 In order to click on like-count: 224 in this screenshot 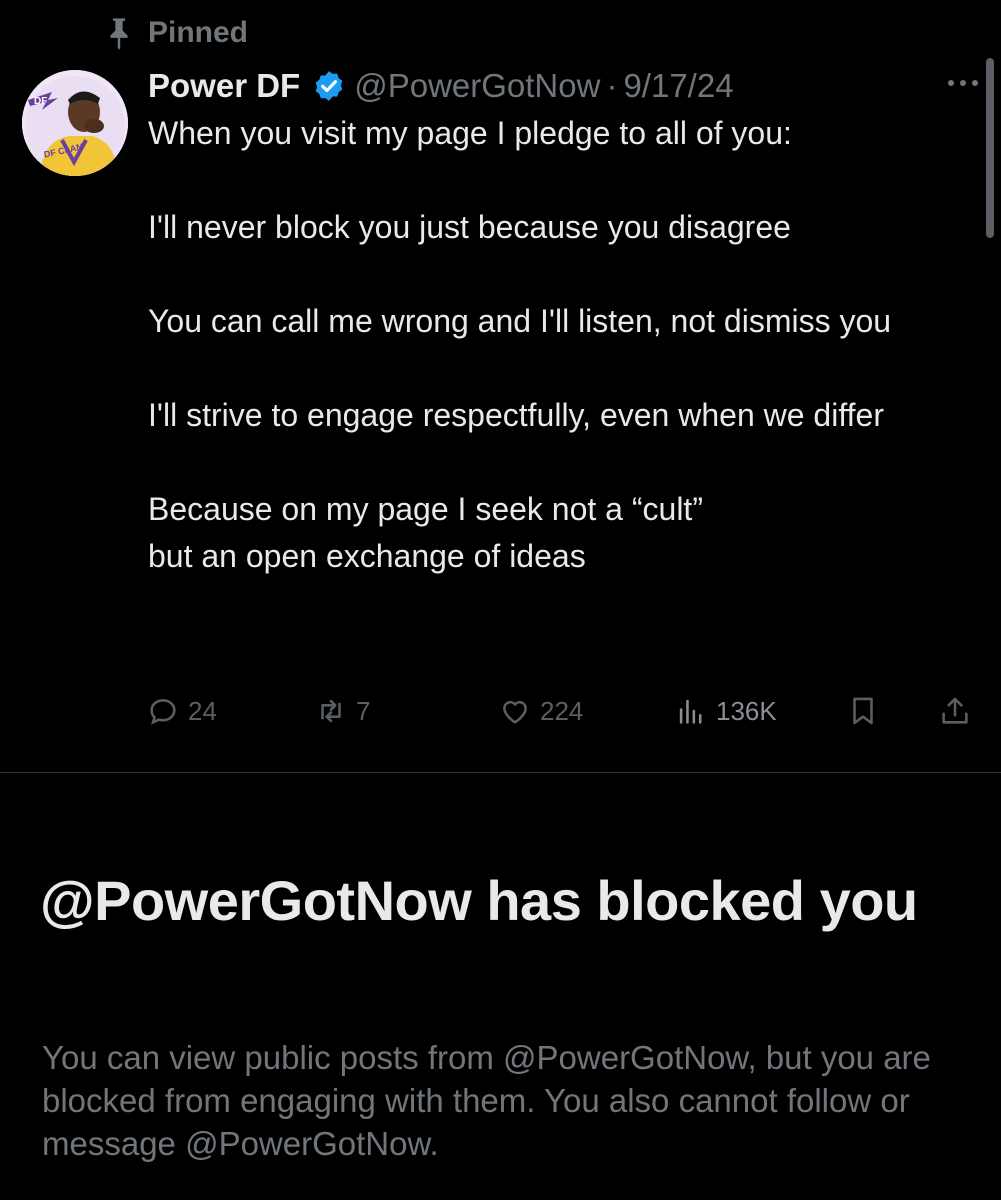, I will do `click(562, 710)`.